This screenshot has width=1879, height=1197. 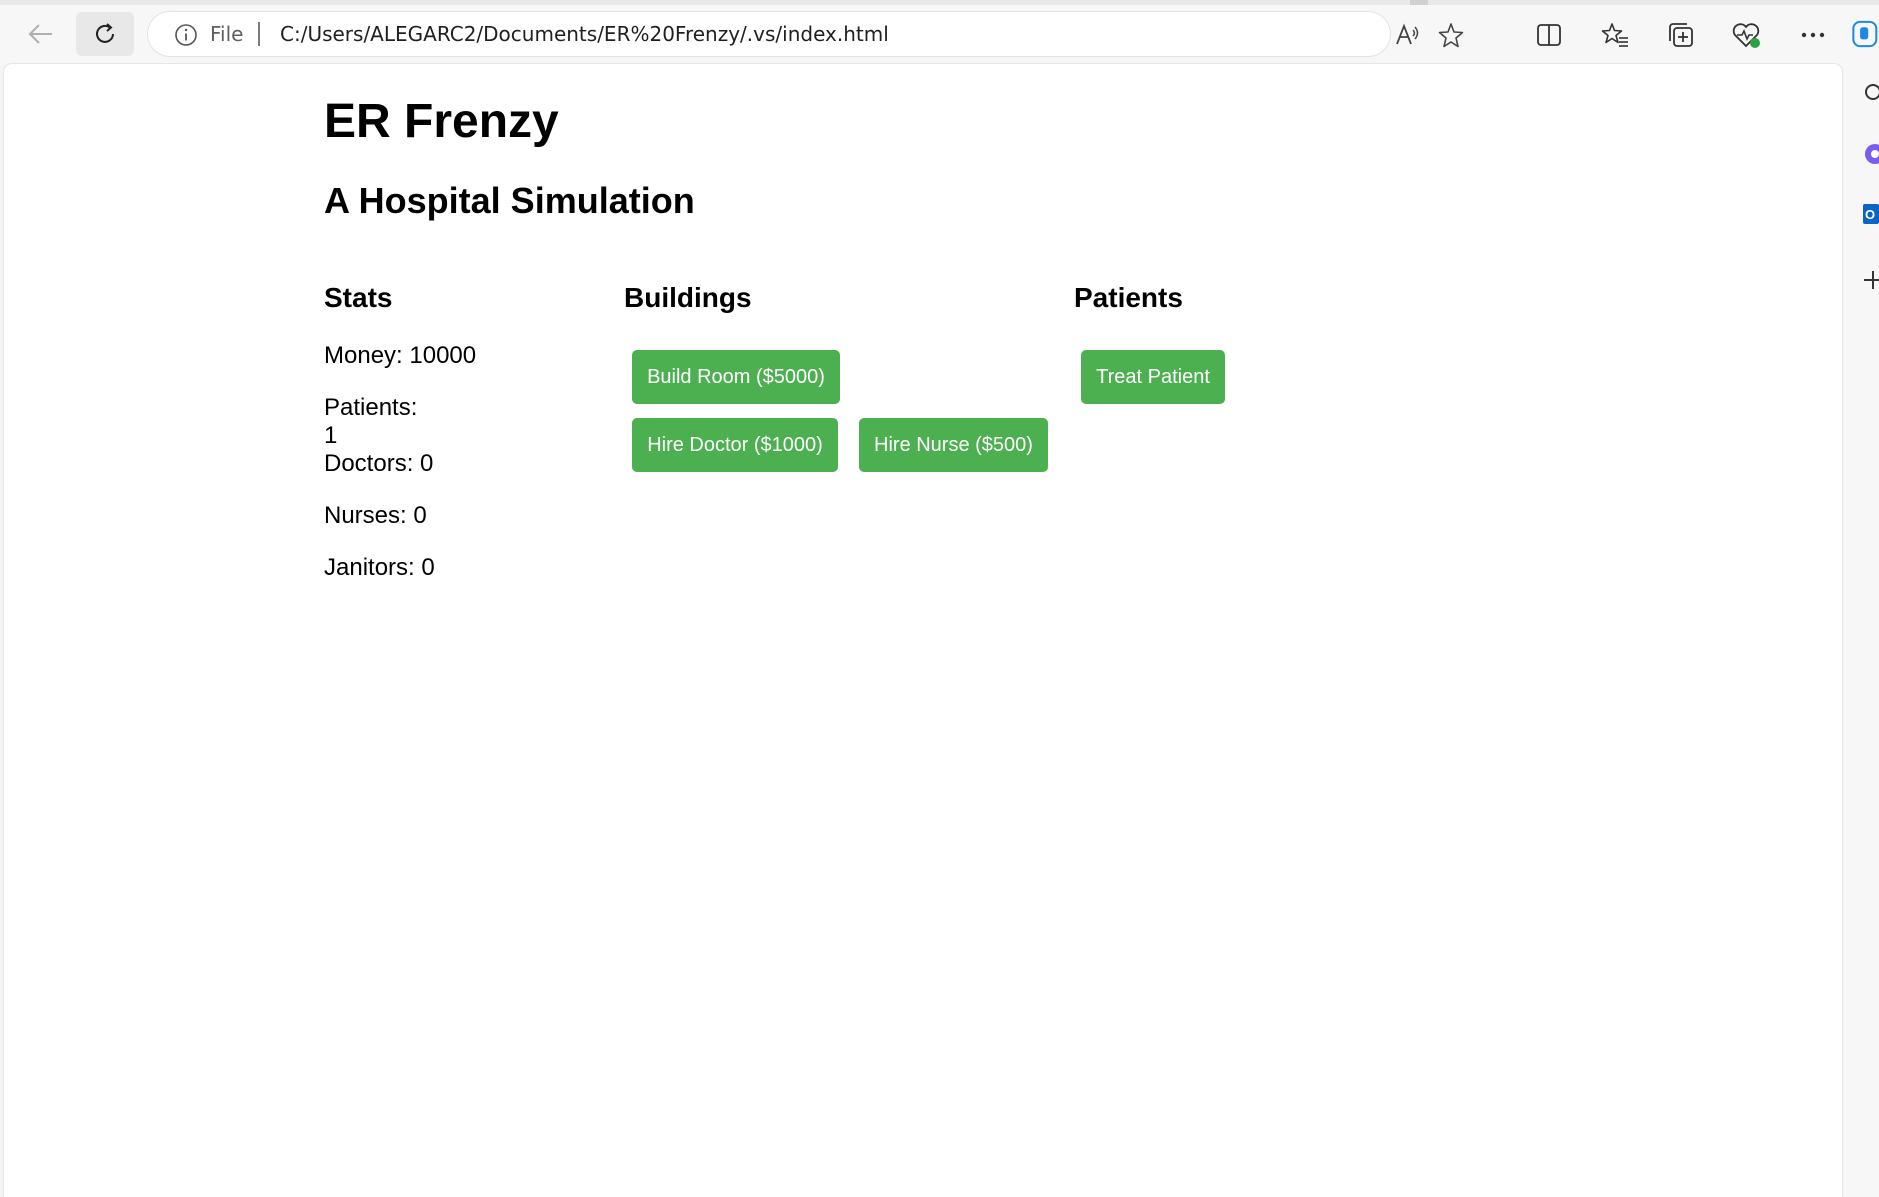 I want to click on site-info-icon, so click(x=186, y=37).